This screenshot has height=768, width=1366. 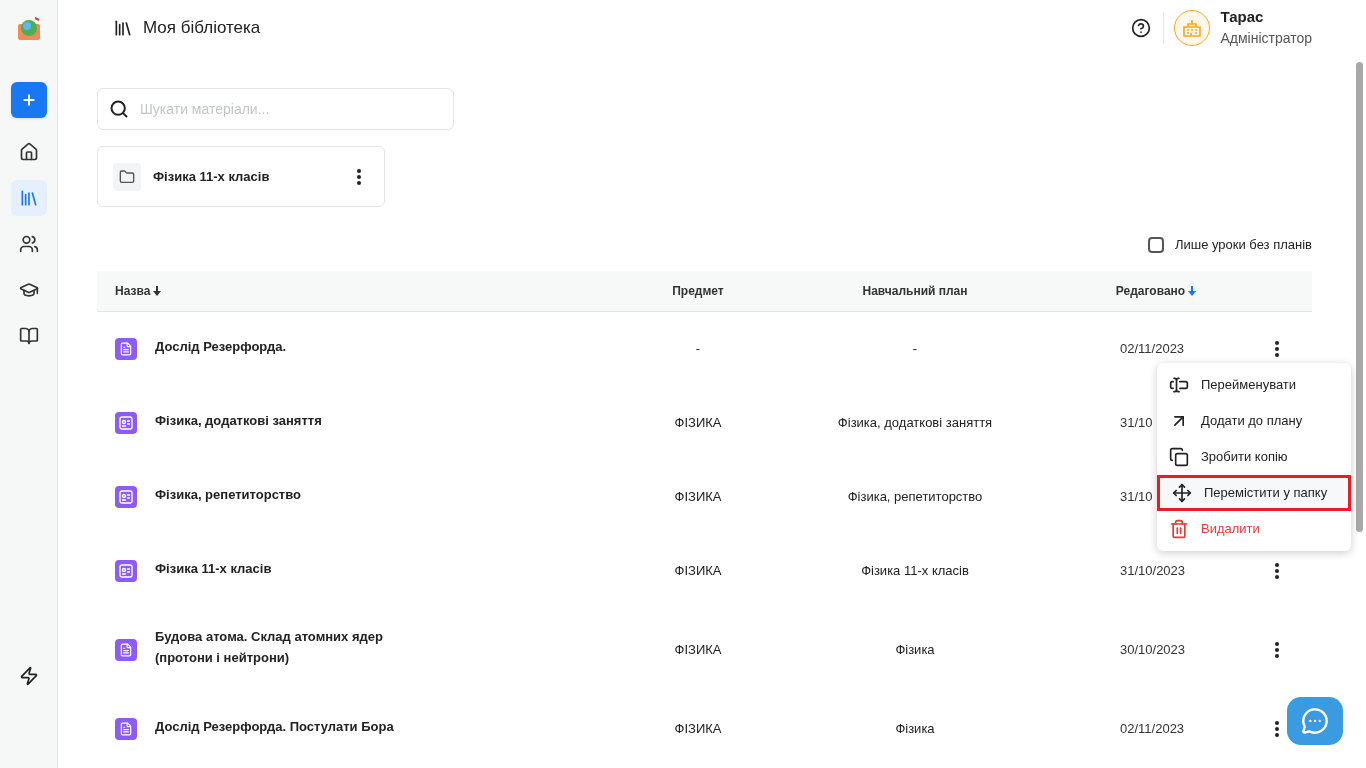 What do you see at coordinates (1254, 457) in the screenshot?
I see `menu-item: Зробити копію` at bounding box center [1254, 457].